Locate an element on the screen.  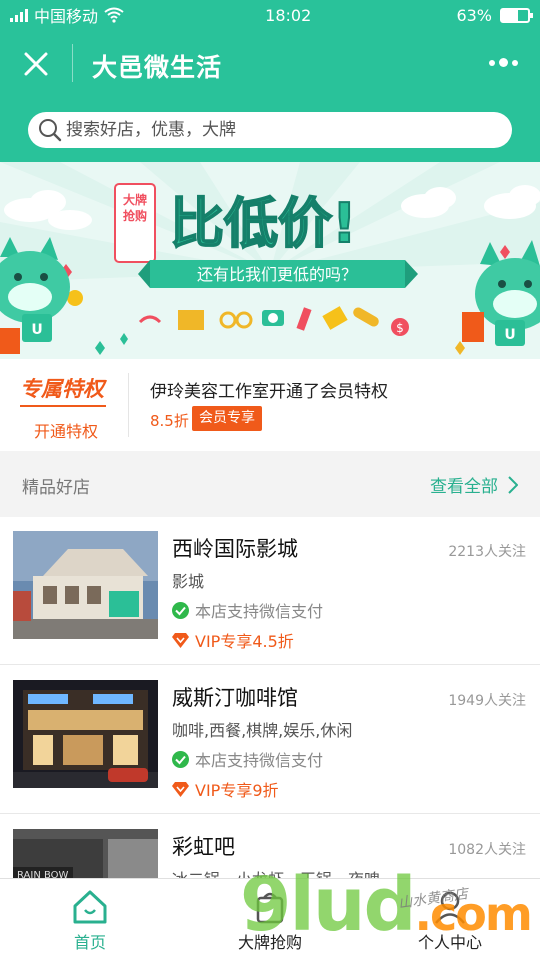
more-options-icon is located at coordinates (503, 62).